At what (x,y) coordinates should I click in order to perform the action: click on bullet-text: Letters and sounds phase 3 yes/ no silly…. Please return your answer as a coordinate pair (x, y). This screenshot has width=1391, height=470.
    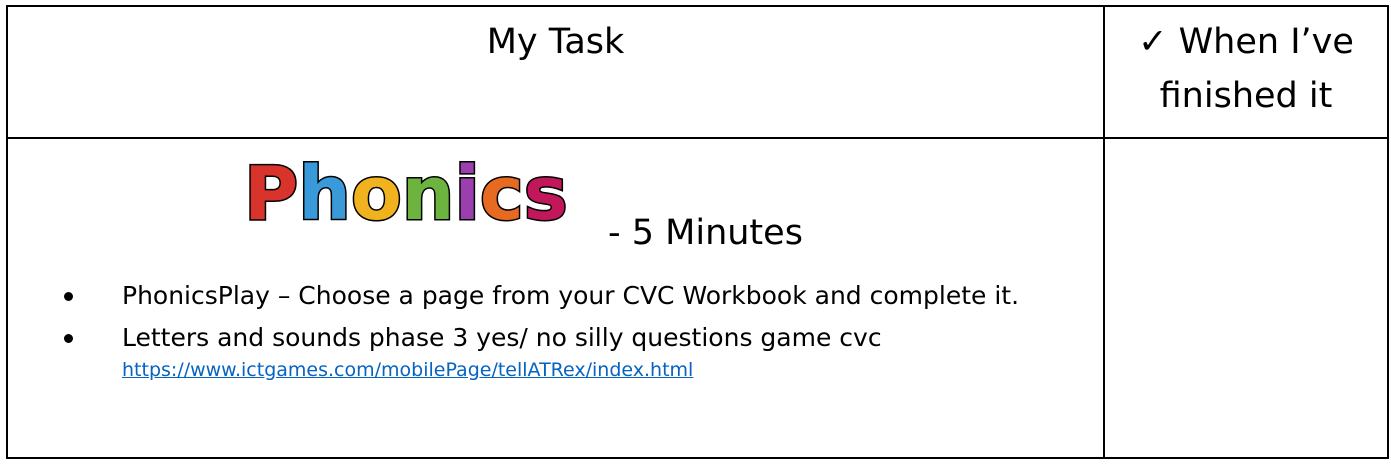
    Looking at the image, I should click on (502, 337).